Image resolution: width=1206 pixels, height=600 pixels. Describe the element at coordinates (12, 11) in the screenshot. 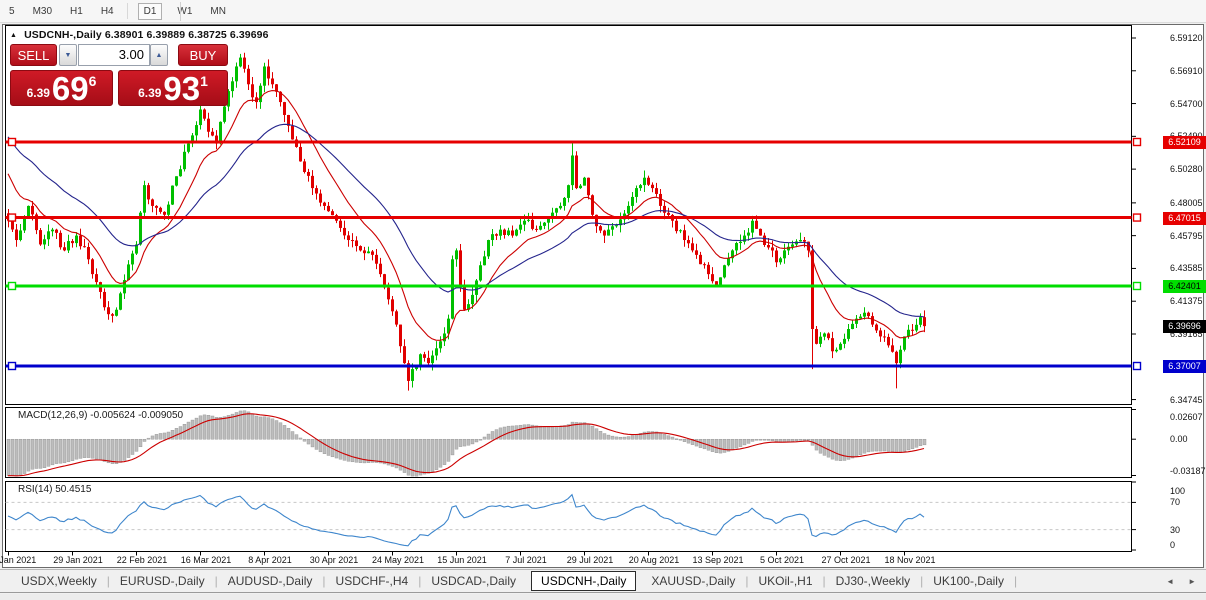

I see `timeframe-button-5: 5` at that location.